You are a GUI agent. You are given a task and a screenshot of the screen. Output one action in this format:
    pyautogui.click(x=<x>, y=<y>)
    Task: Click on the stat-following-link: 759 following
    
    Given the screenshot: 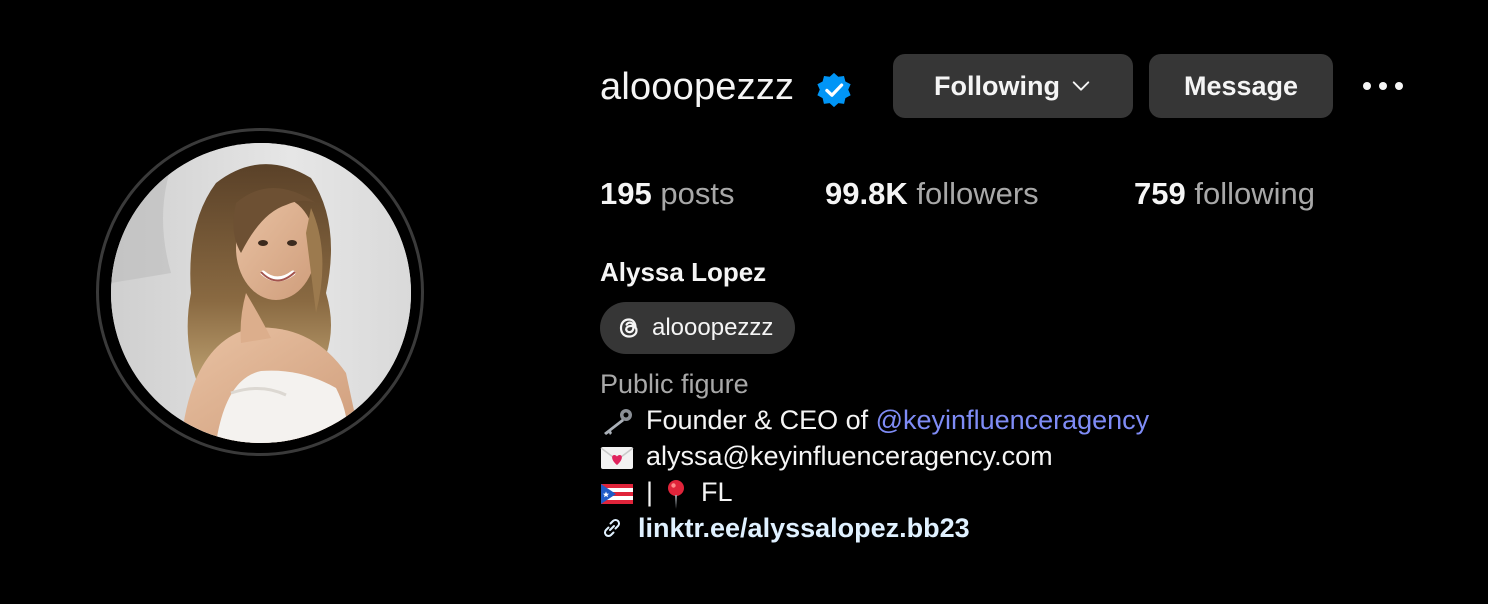 What is the action you would take?
    pyautogui.click(x=1224, y=194)
    